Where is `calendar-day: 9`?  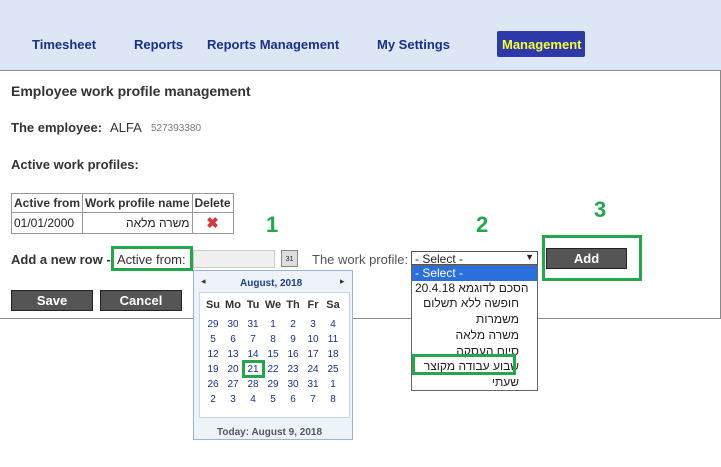 calendar-day: 9 is located at coordinates (293, 339).